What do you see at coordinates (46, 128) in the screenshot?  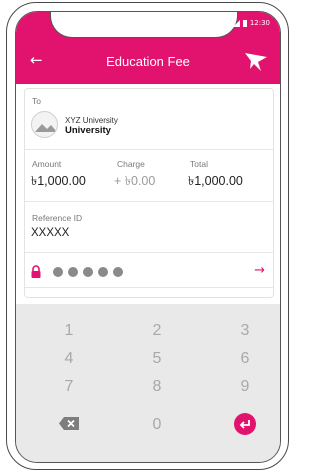 I see `image-placeholder-icon` at bounding box center [46, 128].